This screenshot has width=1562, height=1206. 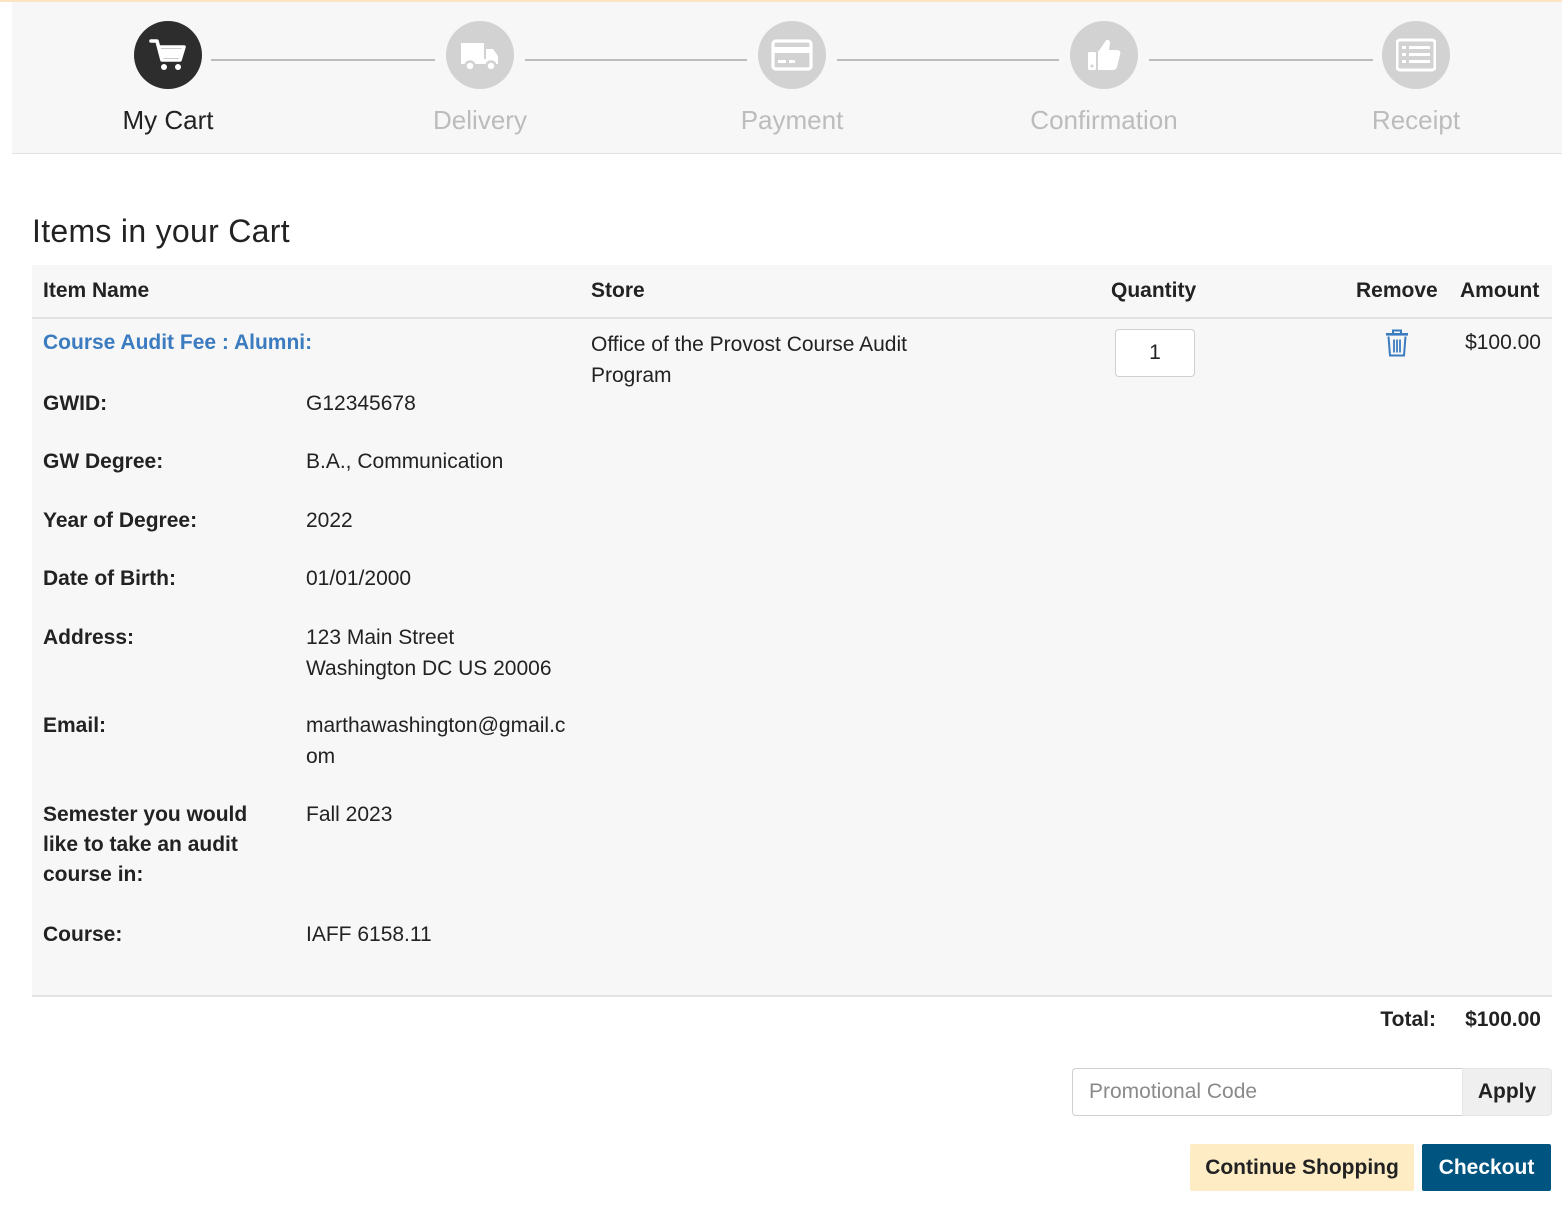 What do you see at coordinates (1397, 290) in the screenshot?
I see `column-header-remove: Remove` at bounding box center [1397, 290].